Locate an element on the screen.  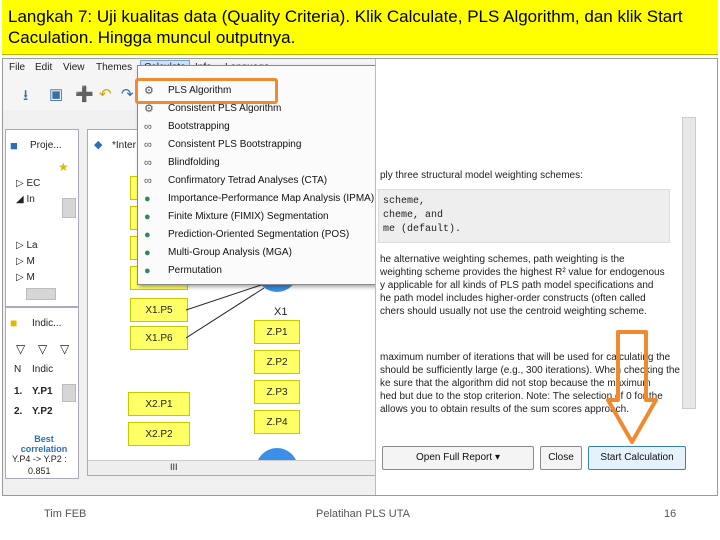
menu-item-cta: ∞ Confirmatory Tetrad Analyses (CTA) is located at coordinates (257, 181).